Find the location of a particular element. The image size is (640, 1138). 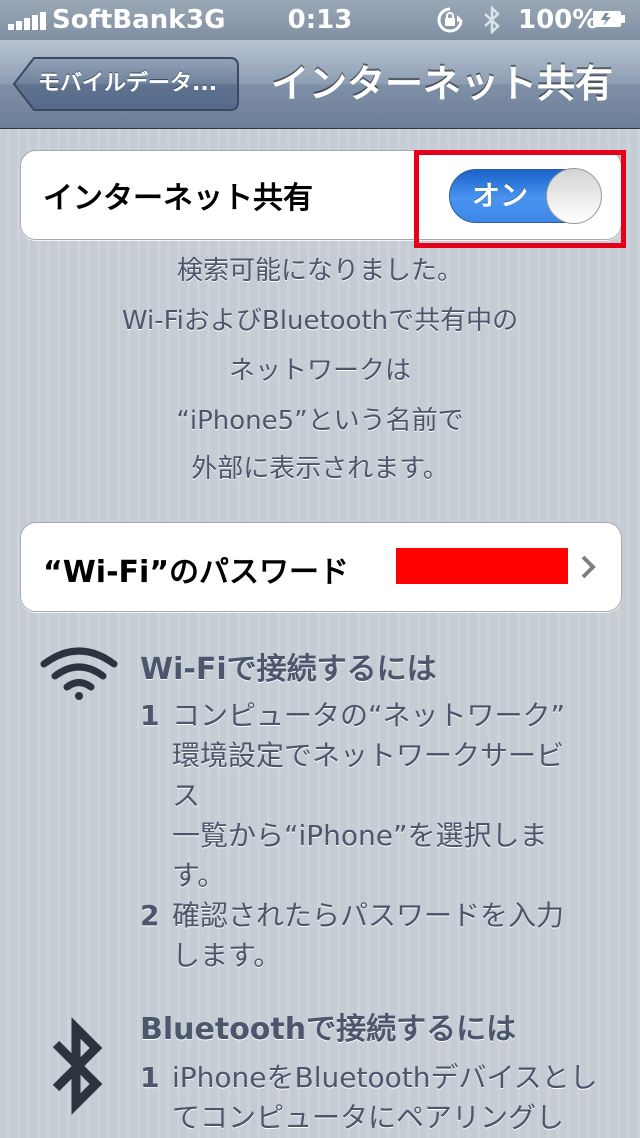

rotation-lock-icon is located at coordinates (450, 20).